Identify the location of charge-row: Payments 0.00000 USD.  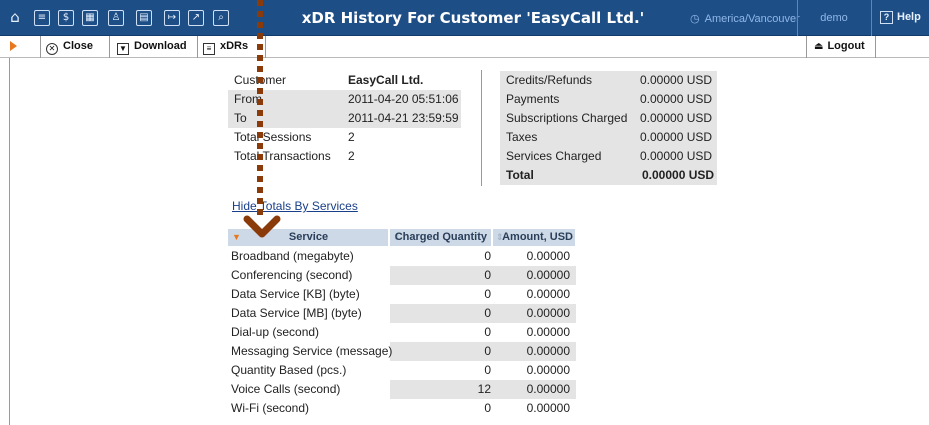
(608, 99).